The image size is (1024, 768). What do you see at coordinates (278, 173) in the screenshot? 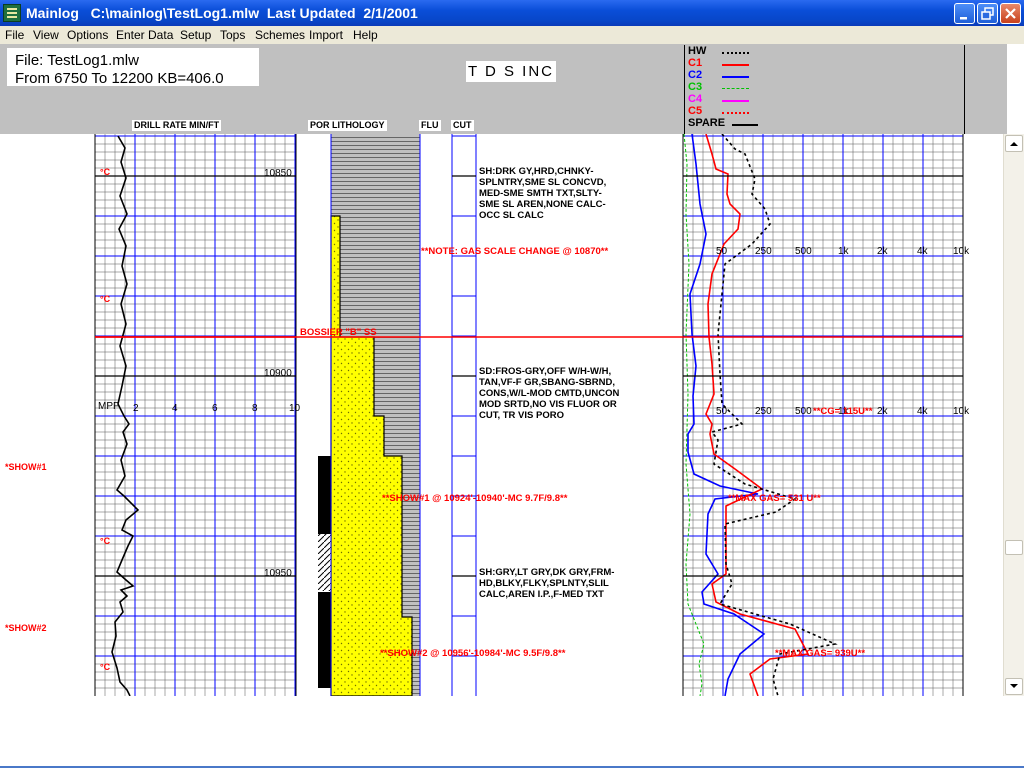
I see `depth-label-10850: 10850` at bounding box center [278, 173].